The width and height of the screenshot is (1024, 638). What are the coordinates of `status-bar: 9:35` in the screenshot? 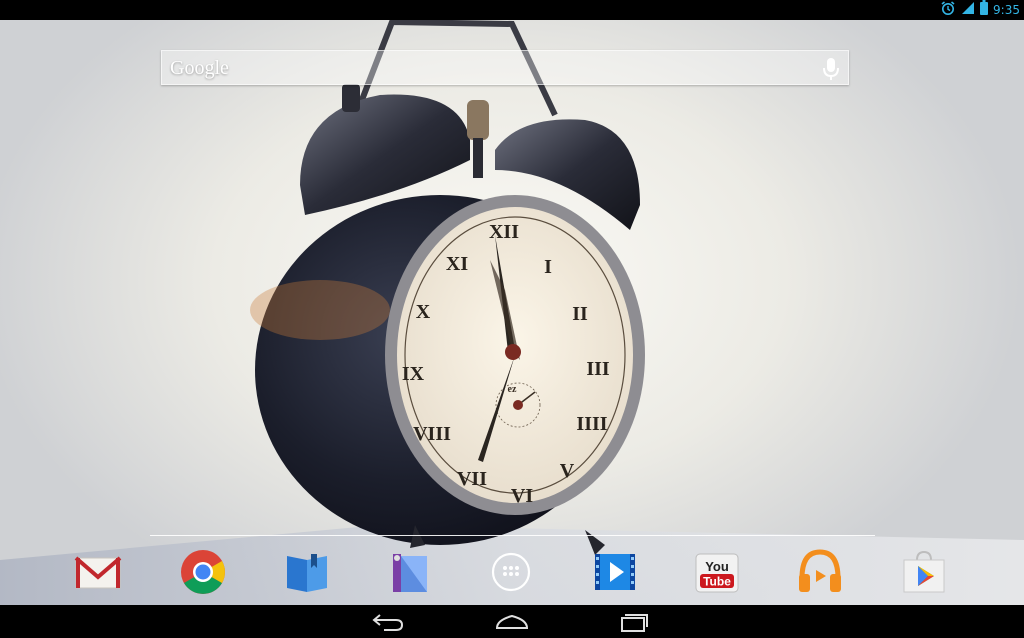 It's located at (512, 10).